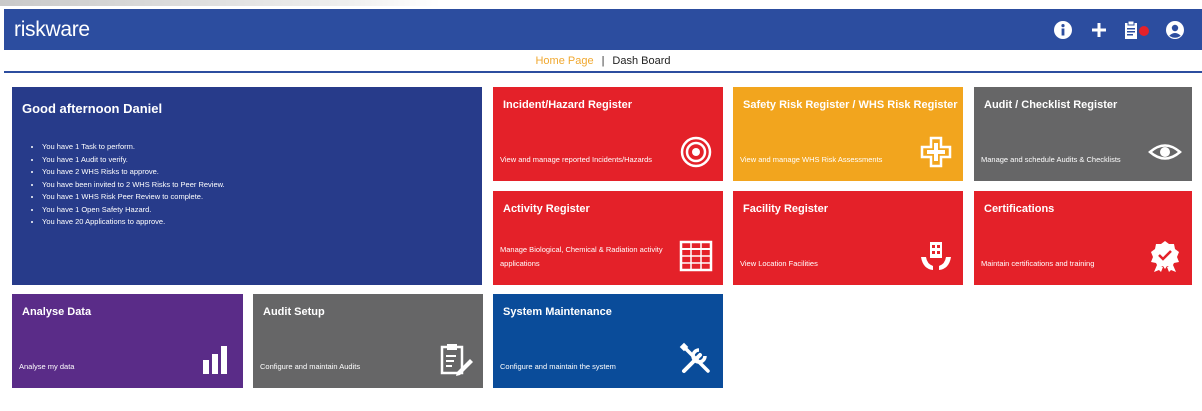 The width and height of the screenshot is (1202, 411). Describe the element at coordinates (1051, 105) in the screenshot. I see `tile-title: Audit / Checklist Register` at that location.